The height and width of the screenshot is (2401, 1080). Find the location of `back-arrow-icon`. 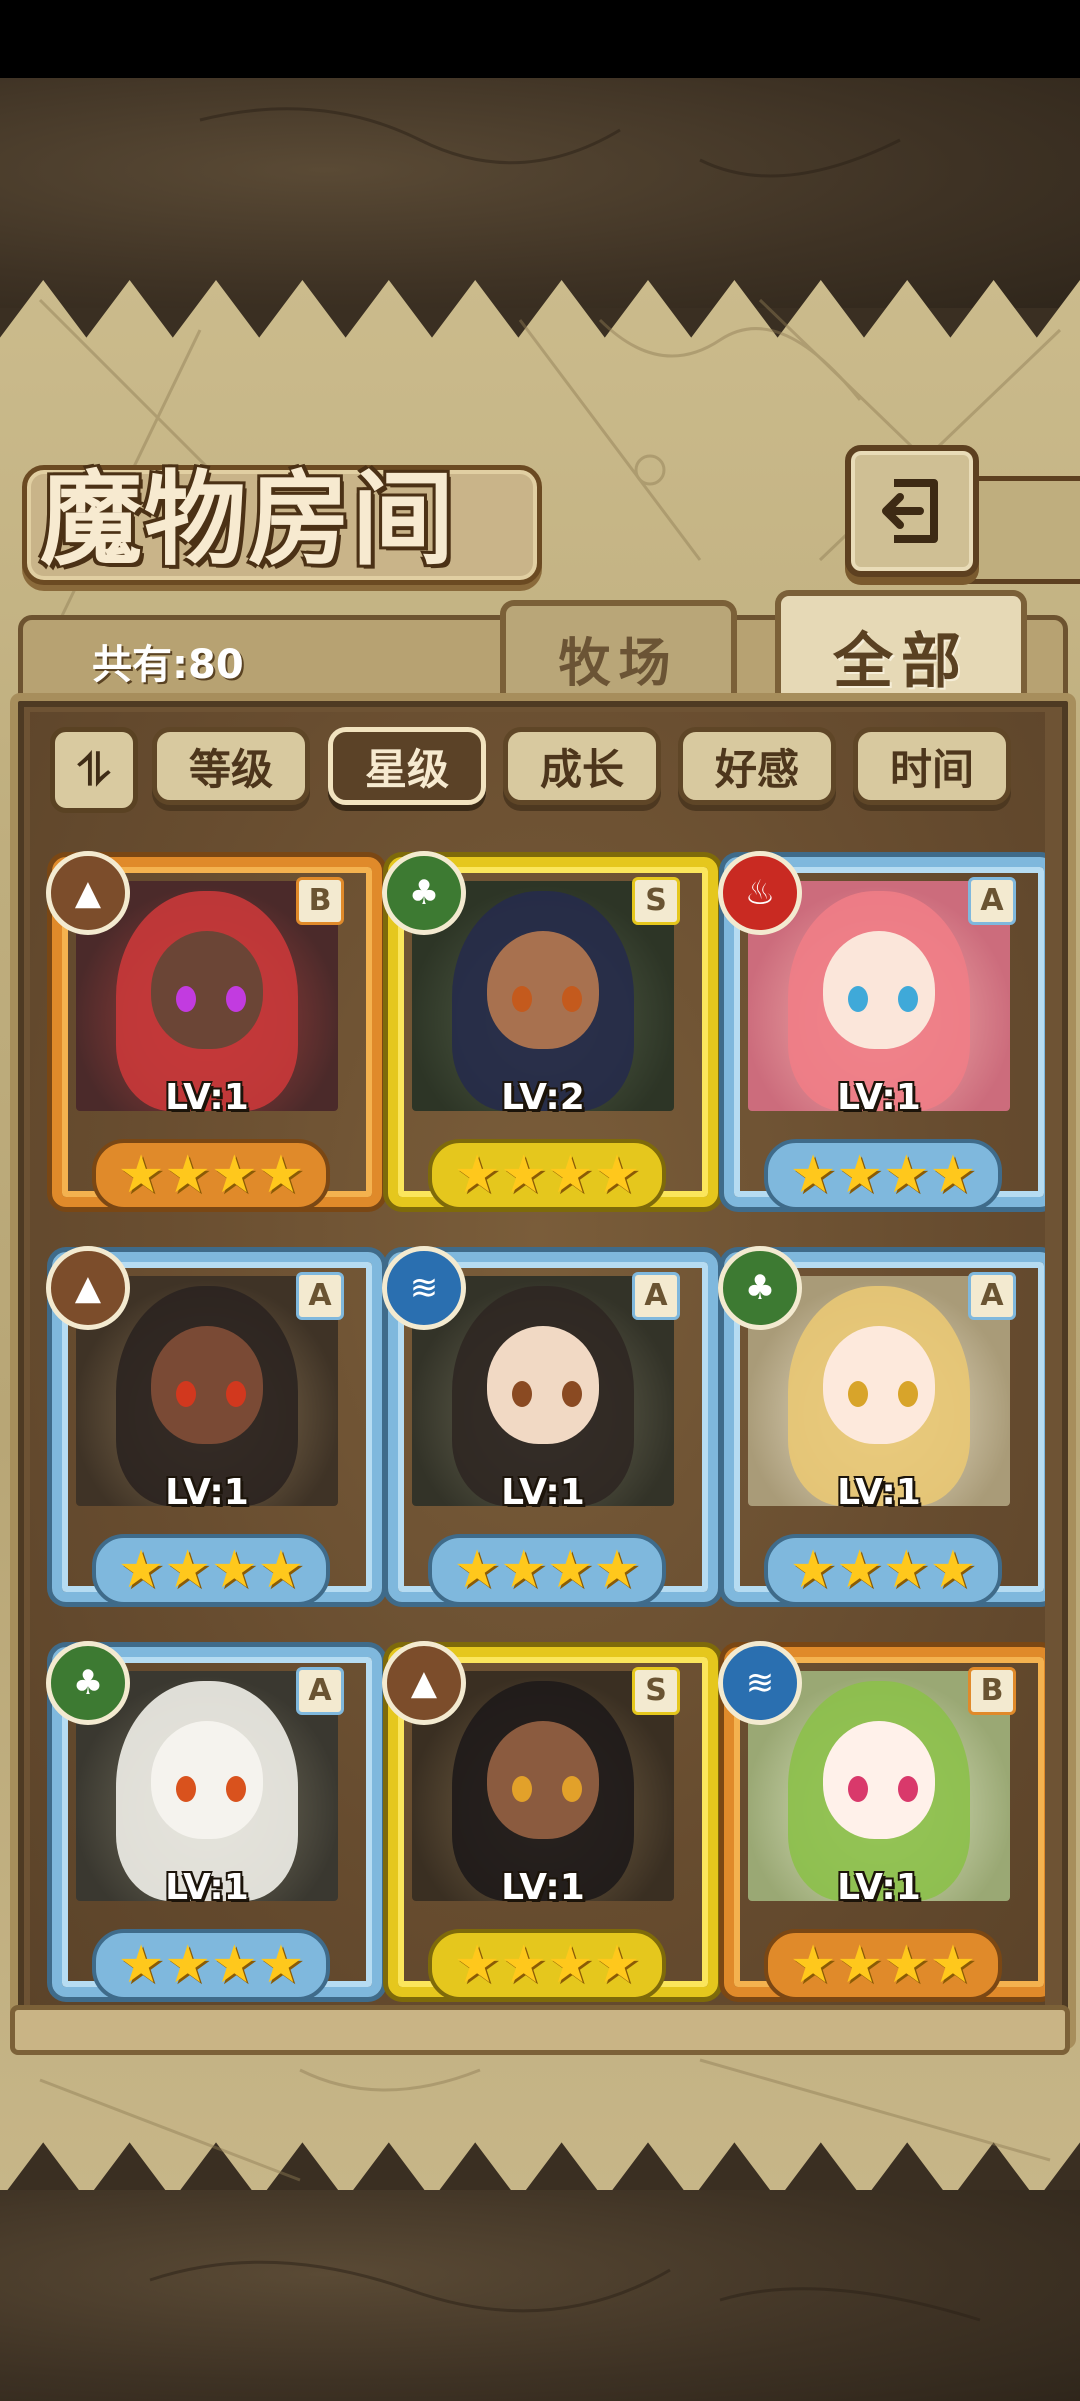

back-arrow-icon is located at coordinates (910, 511).